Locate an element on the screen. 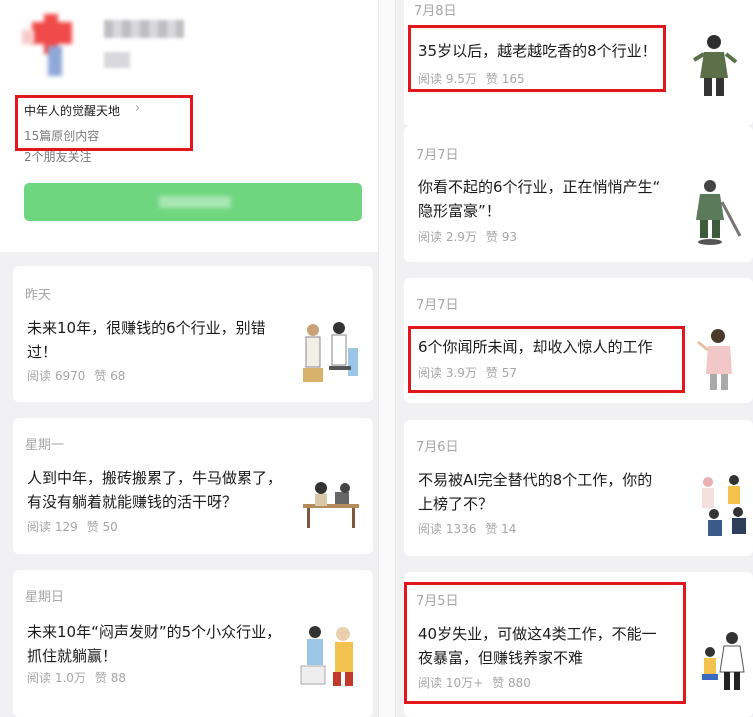  article-card: 7月7日 你看不起的6个行业，正在悄悄产生“ 隐形富豪”！ 阅读 2.9万赞 93 is located at coordinates (578, 194).